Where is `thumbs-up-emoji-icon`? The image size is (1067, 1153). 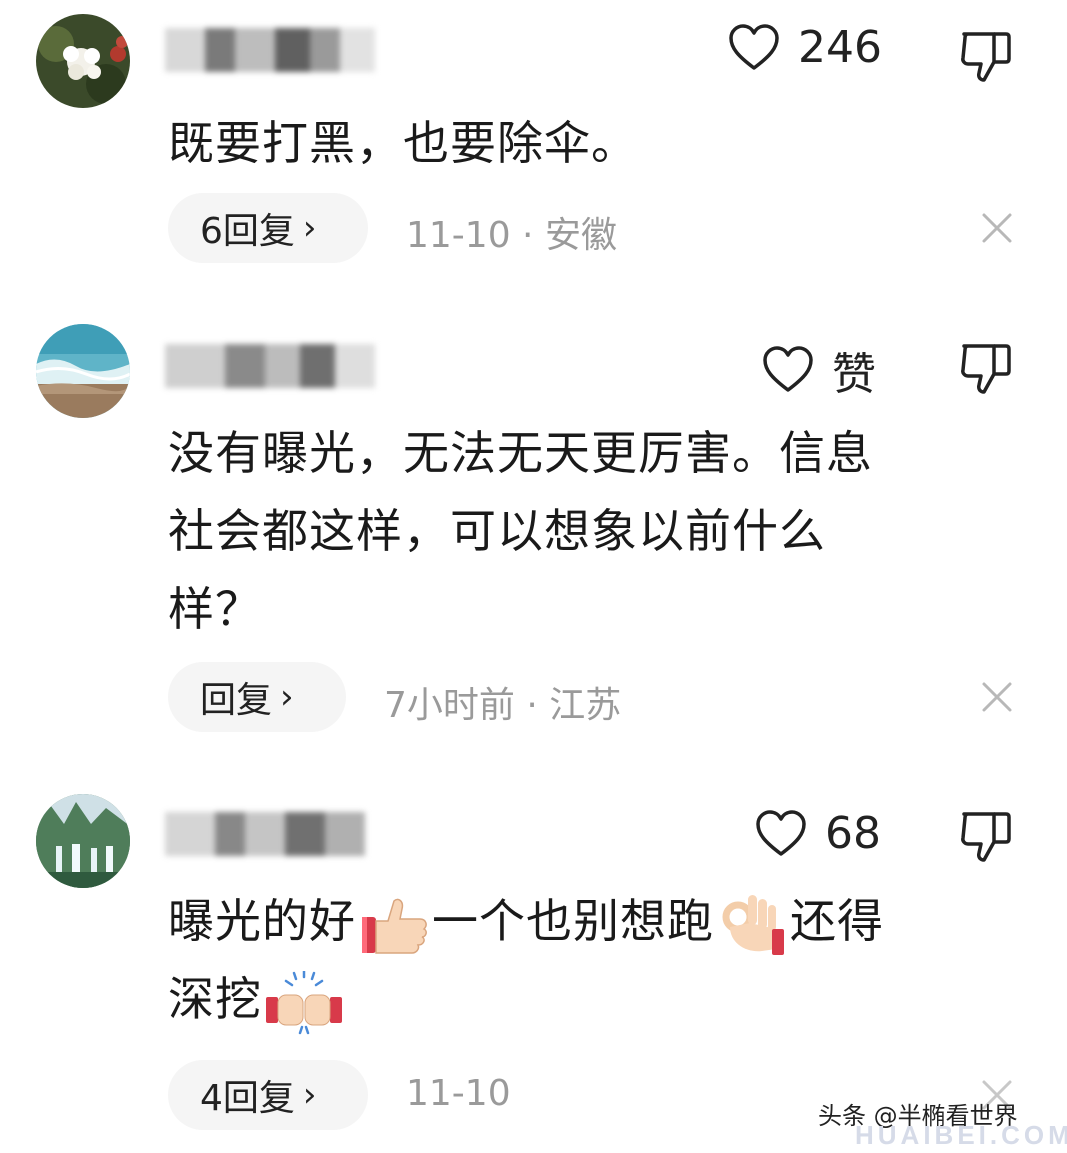 thumbs-up-emoji-icon is located at coordinates (394, 926).